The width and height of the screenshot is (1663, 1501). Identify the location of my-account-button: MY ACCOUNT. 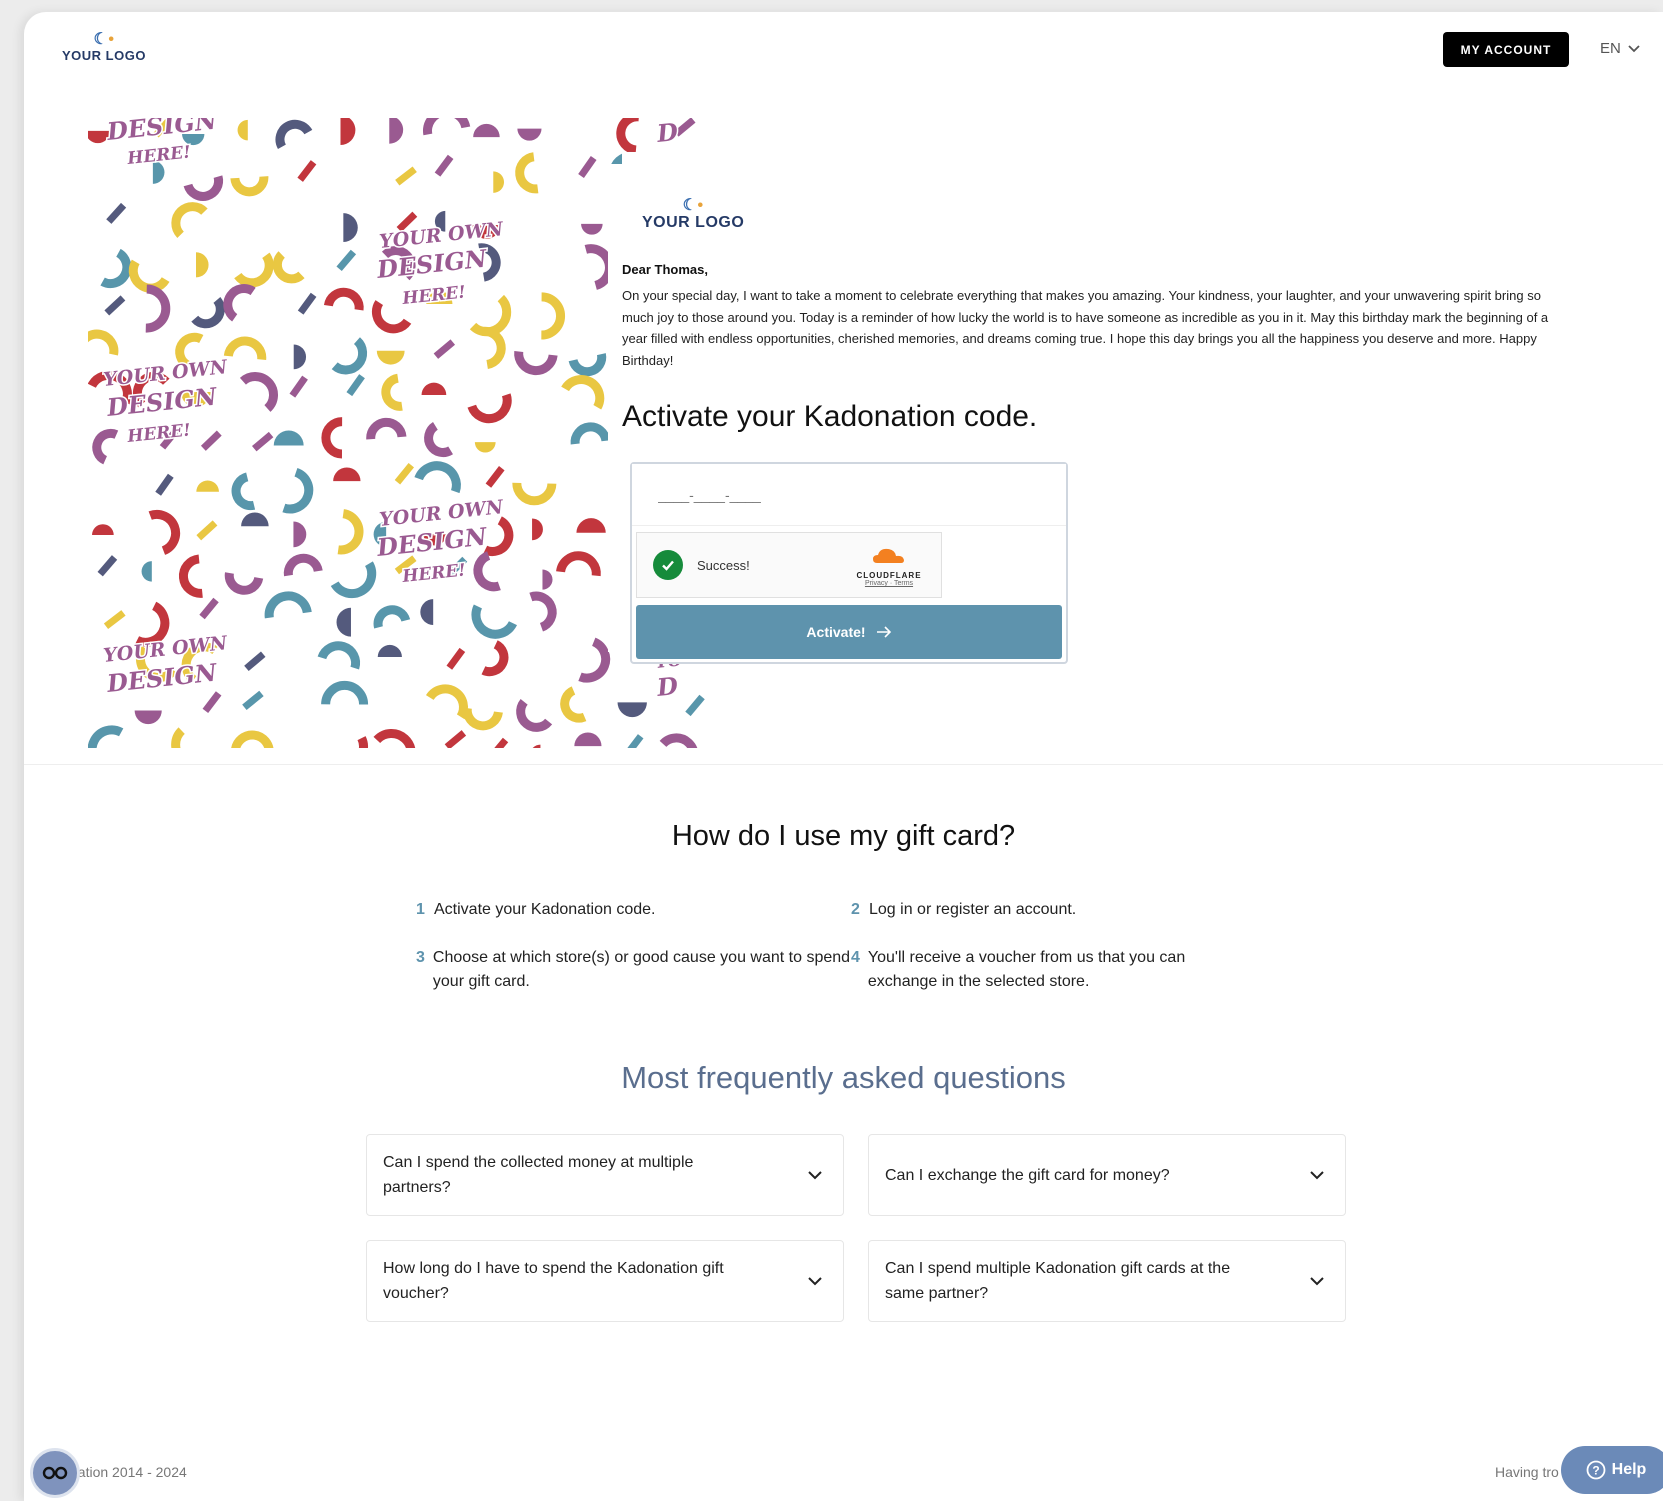
(1506, 49).